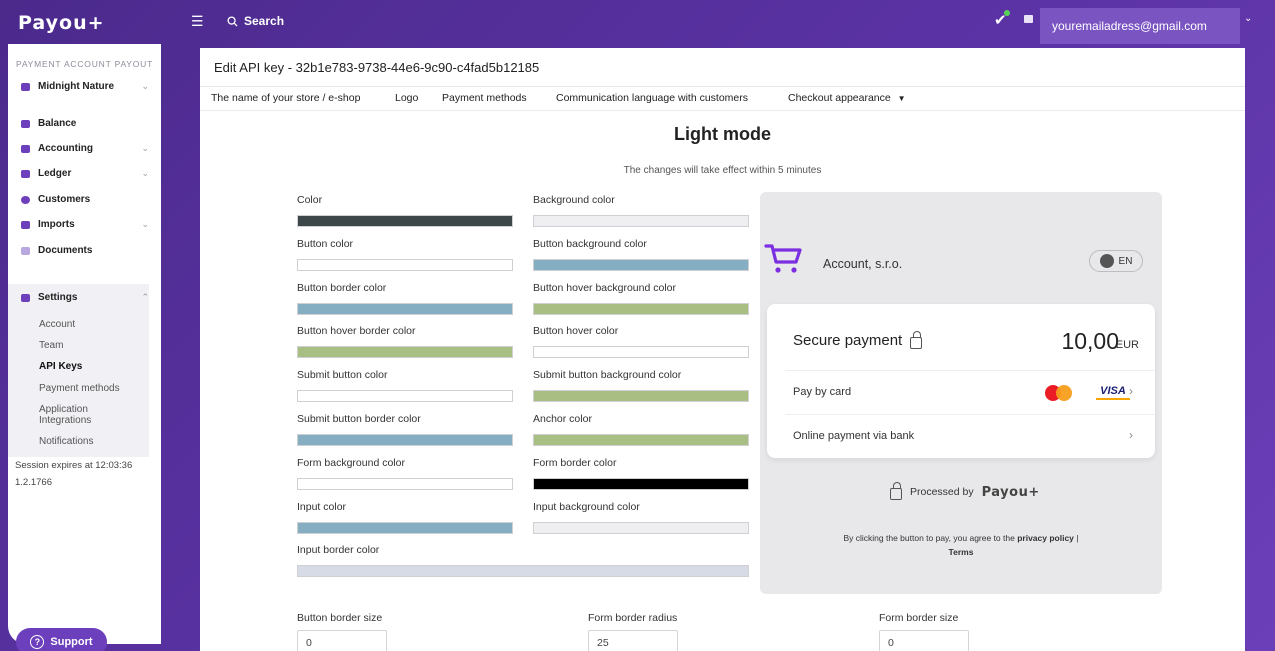  I want to click on notification-dot, so click(1007, 13).